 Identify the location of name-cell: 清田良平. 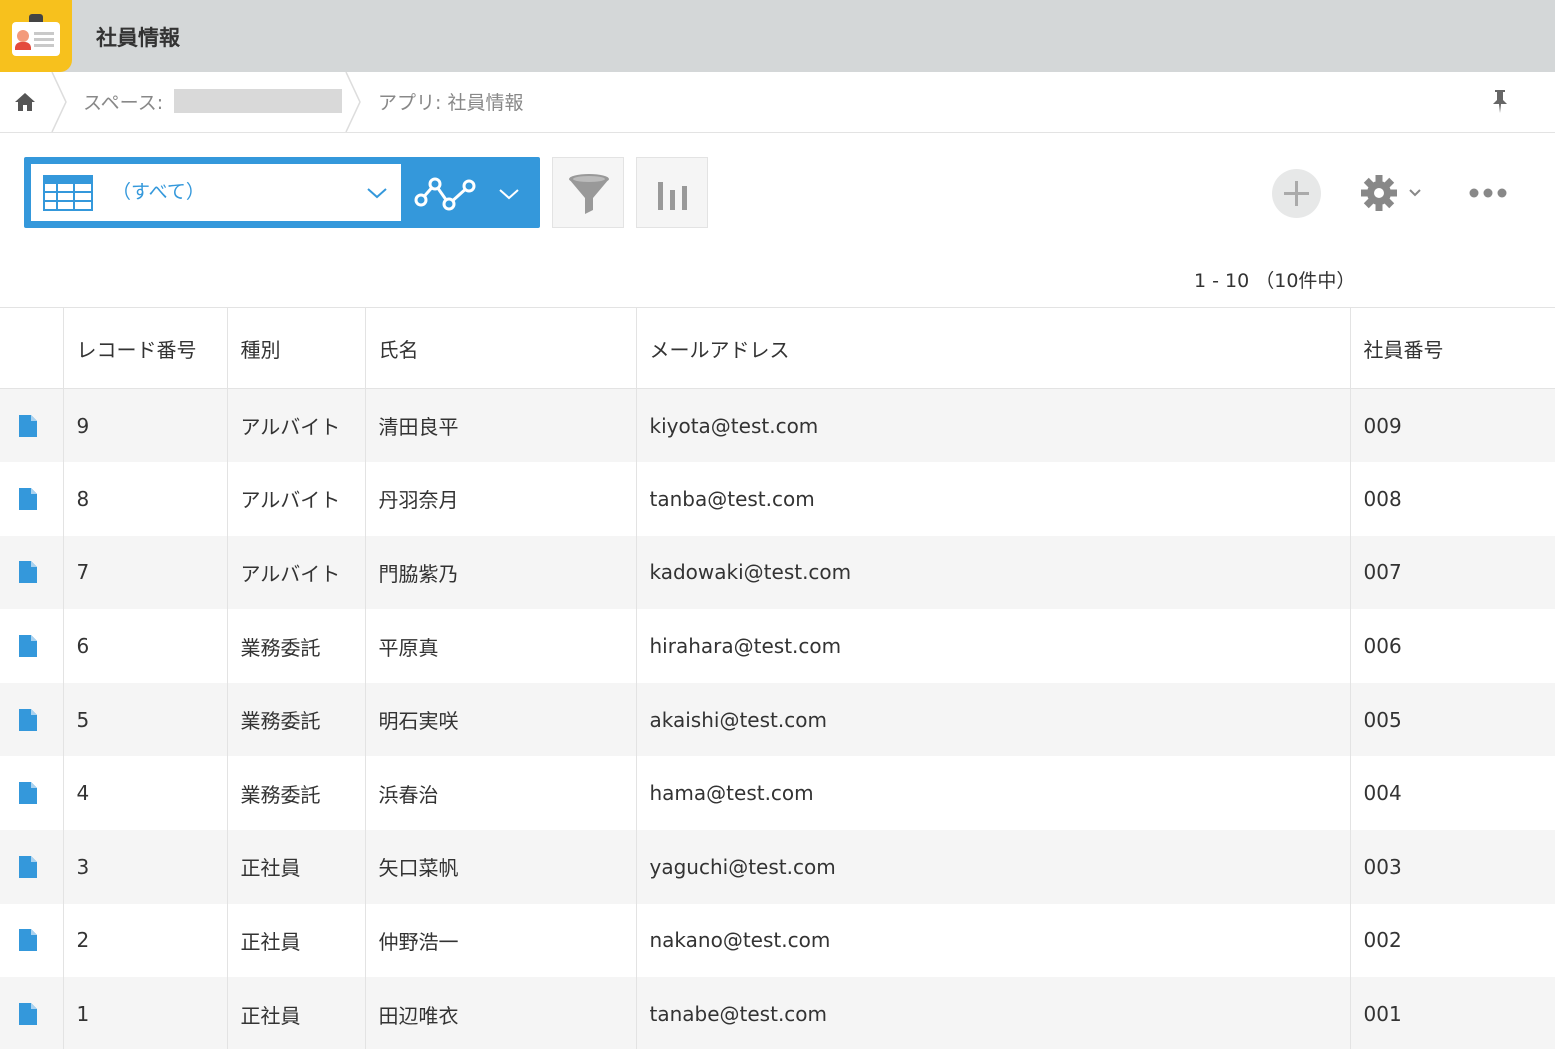
(500, 425).